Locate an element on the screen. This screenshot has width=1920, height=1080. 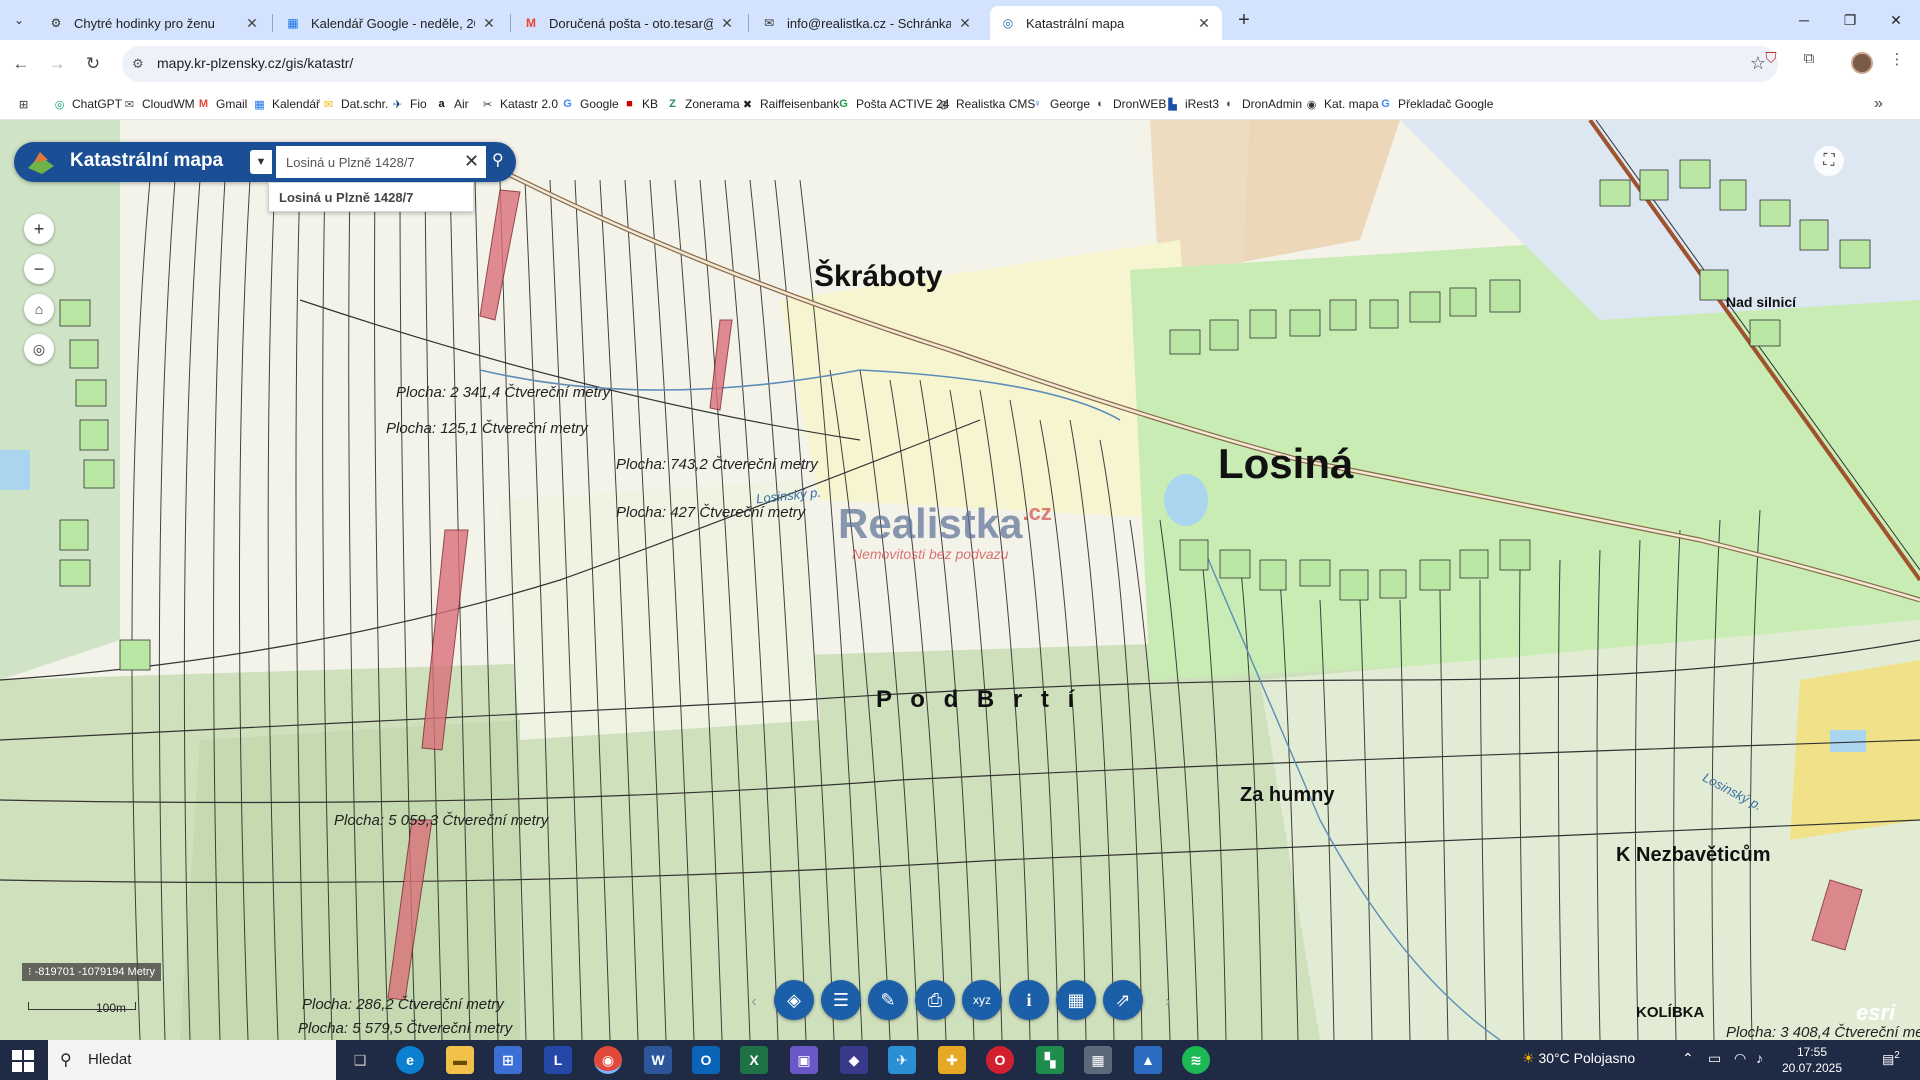
bookmark-label: KB is located at coordinates (650, 104).